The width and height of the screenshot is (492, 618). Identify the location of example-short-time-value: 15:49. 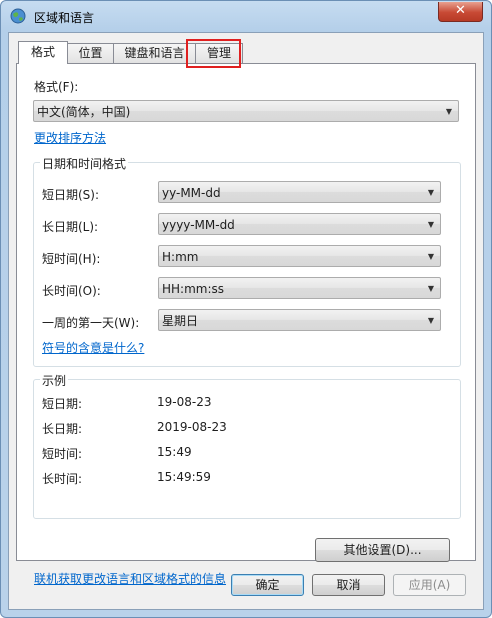
(174, 452).